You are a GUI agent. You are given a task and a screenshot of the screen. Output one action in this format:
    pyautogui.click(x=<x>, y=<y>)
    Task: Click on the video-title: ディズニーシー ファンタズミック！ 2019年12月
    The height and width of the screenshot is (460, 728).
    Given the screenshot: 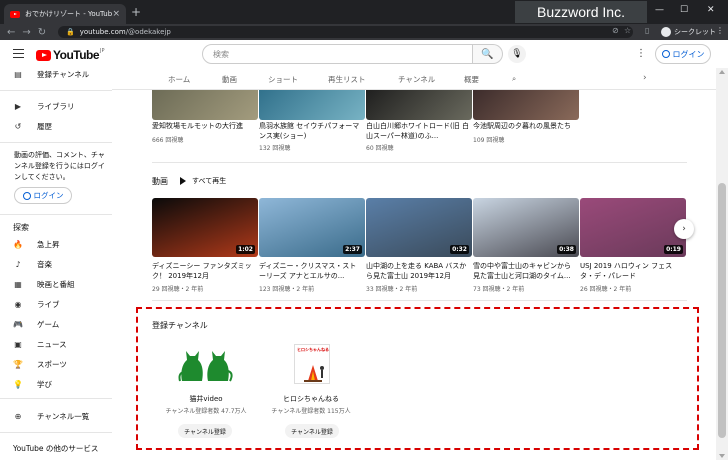 What is the action you would take?
    pyautogui.click(x=204, y=271)
    